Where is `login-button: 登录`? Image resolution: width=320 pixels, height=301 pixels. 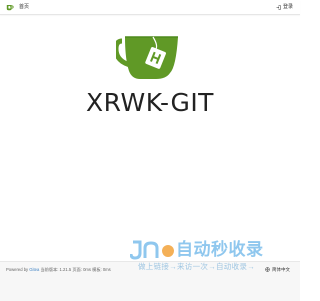
login-button: 登录 is located at coordinates (284, 7).